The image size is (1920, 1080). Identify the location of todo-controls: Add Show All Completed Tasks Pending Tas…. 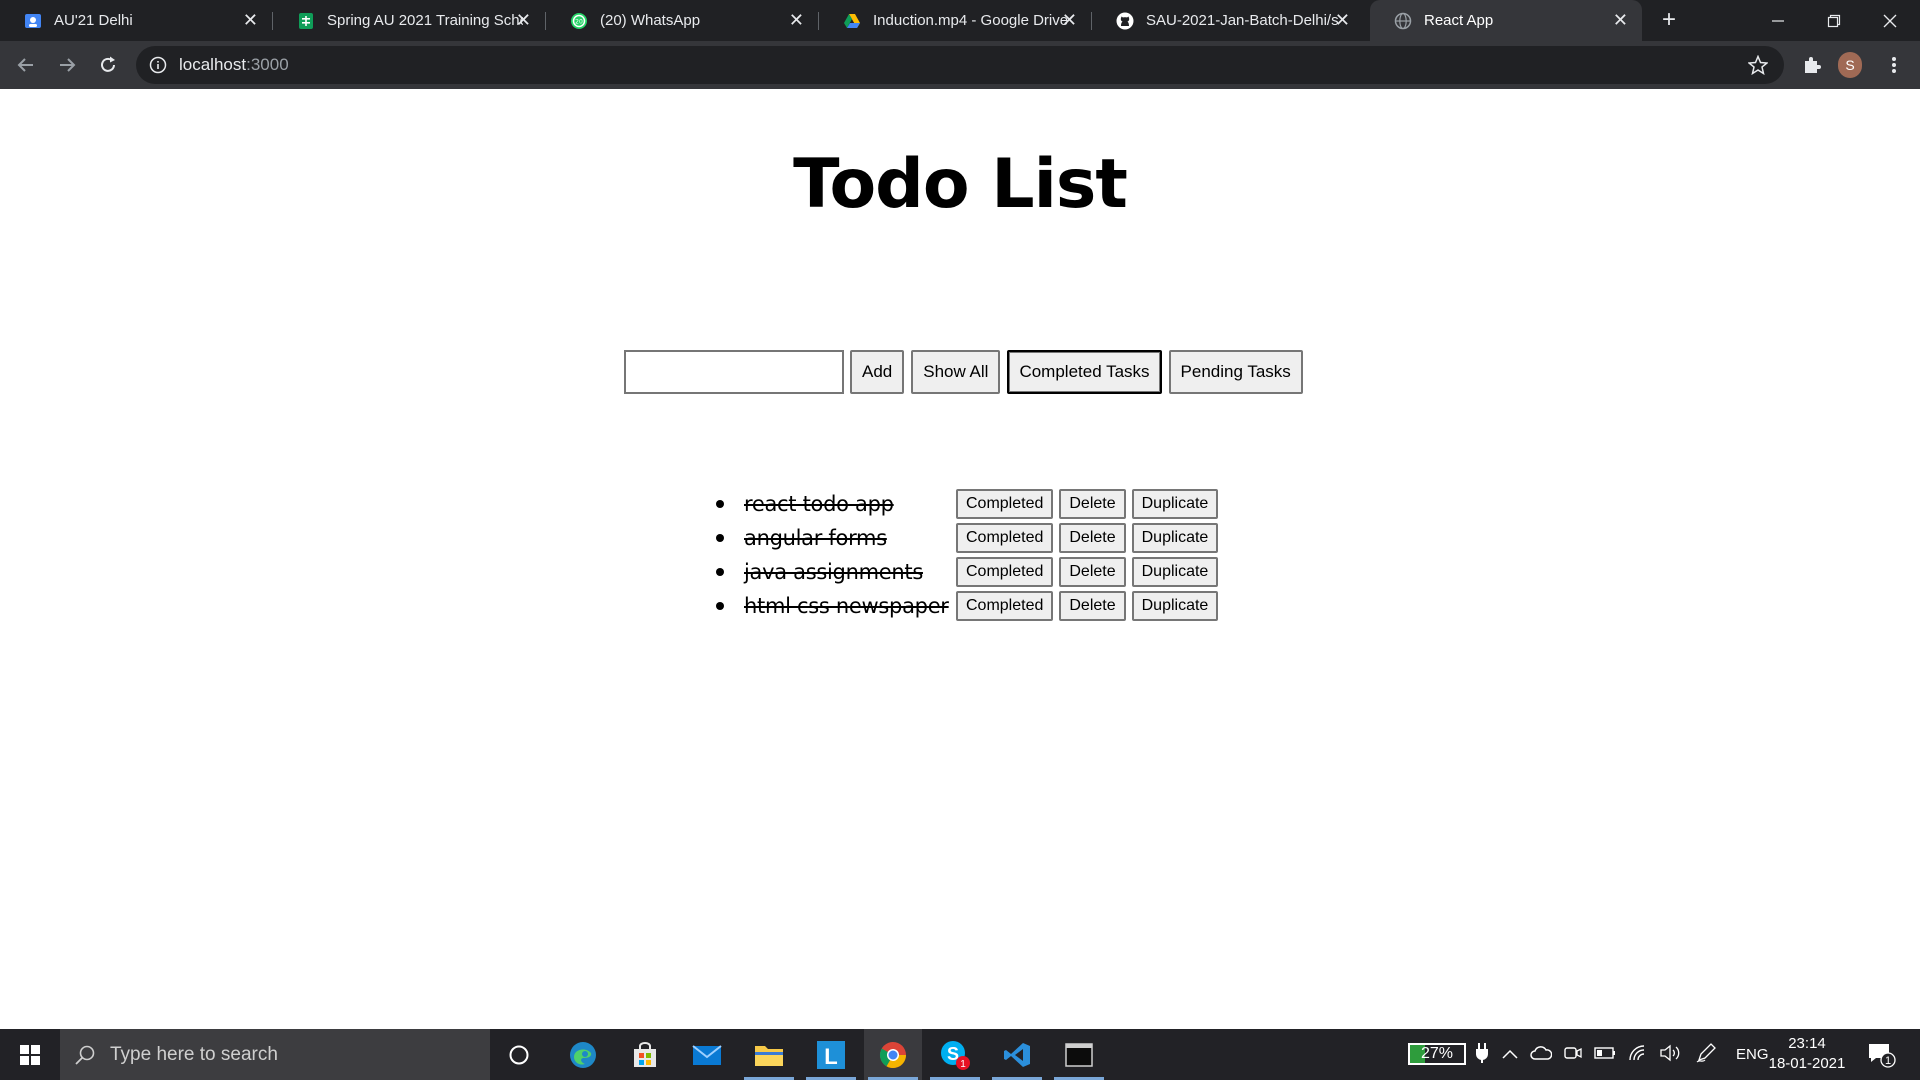
(967, 372).